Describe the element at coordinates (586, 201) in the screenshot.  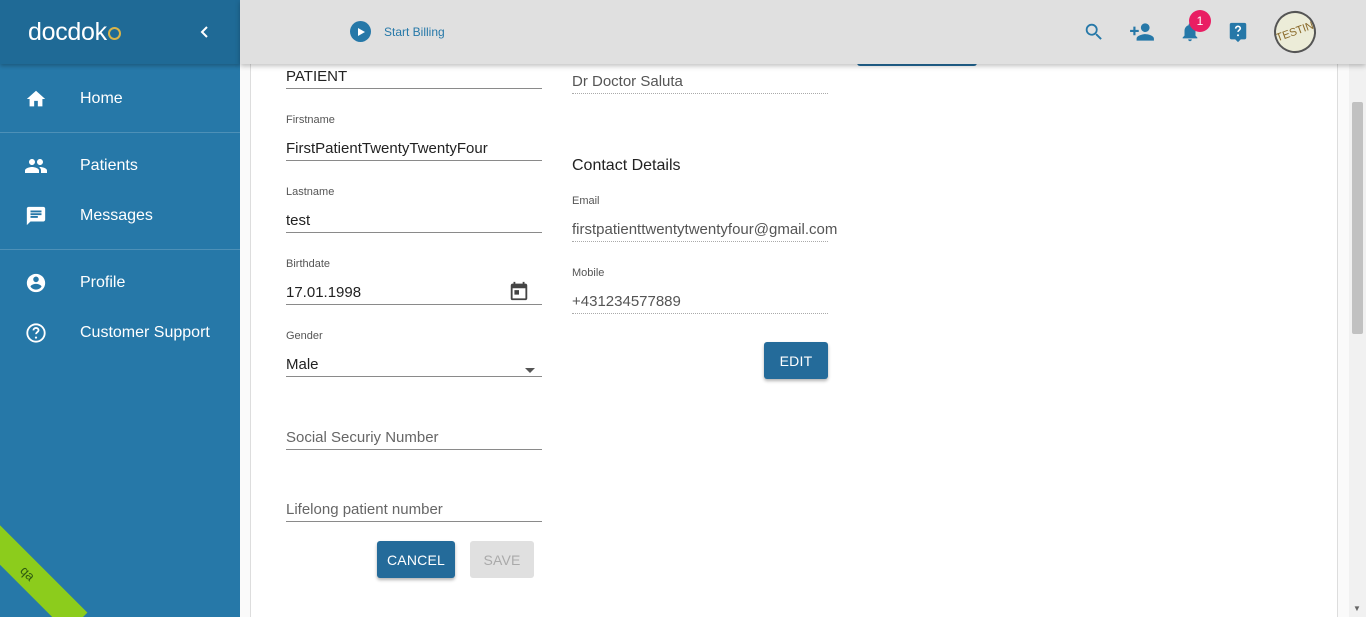
I see `email-label: Email` at that location.